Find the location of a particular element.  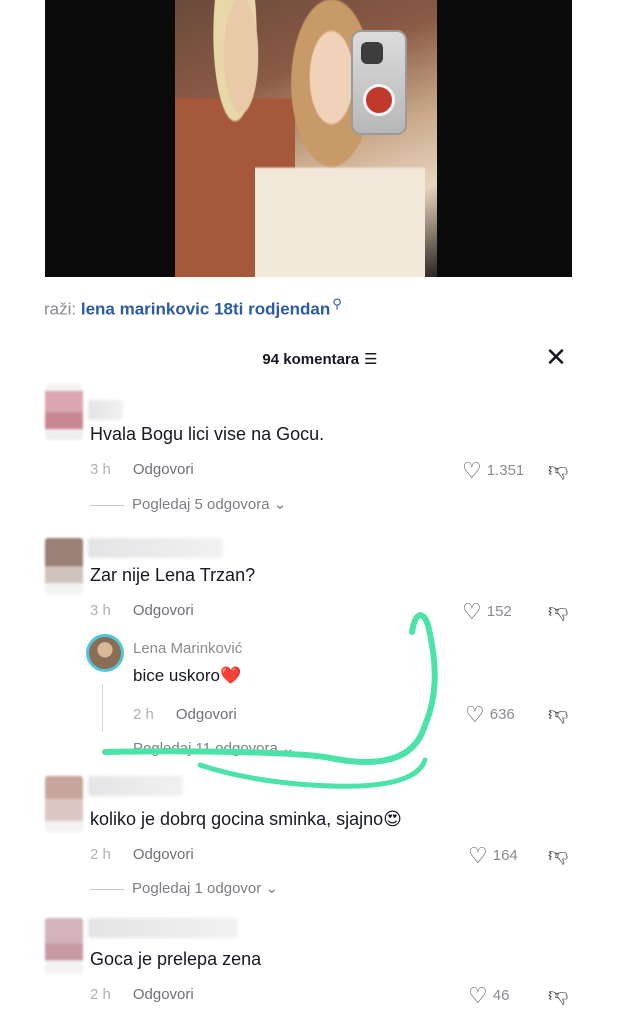

heart-eyes-emoji: 😍 is located at coordinates (392, 819).